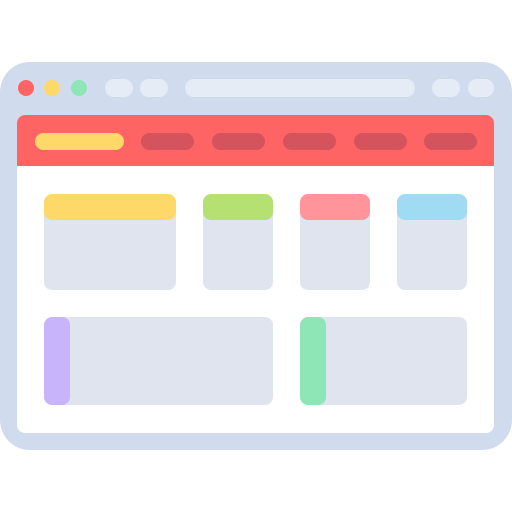 This screenshot has height=512, width=512. I want to click on minimize-window-dot, so click(52, 88).